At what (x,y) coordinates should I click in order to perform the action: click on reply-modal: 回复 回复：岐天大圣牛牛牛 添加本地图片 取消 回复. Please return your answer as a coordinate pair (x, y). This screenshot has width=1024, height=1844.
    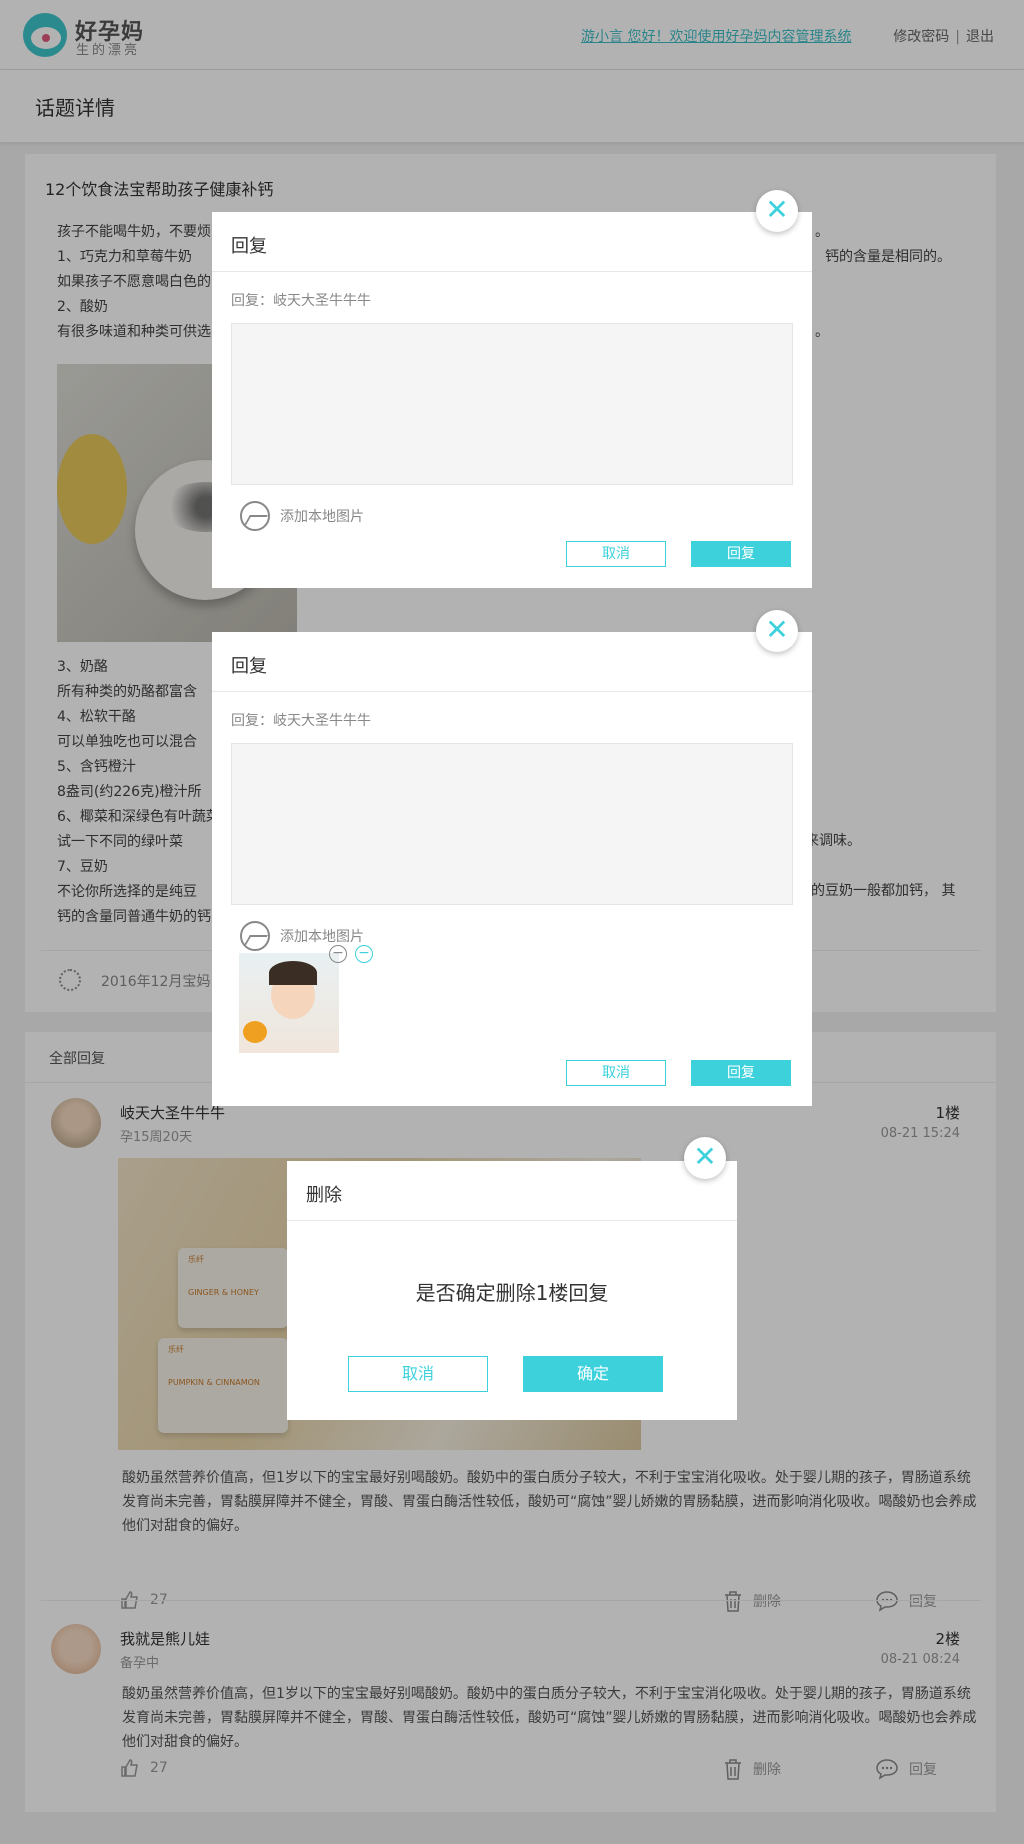
    Looking at the image, I should click on (512, 400).